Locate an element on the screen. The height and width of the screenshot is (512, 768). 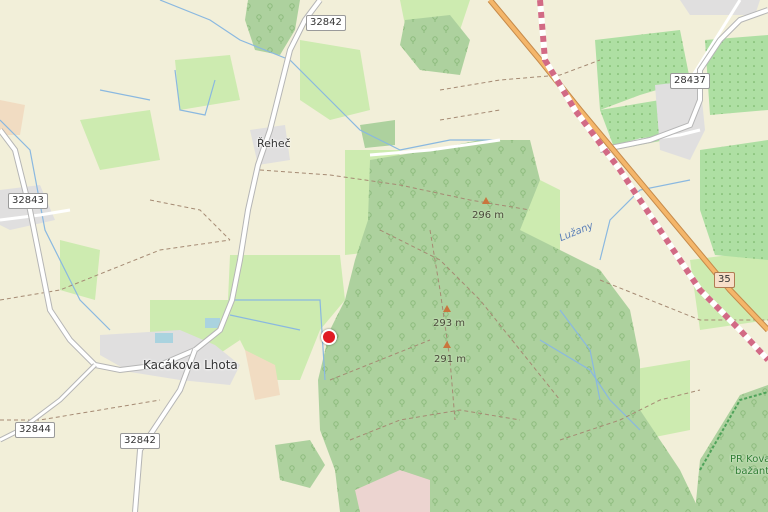
reserve-label-line-1: PR Kovac is located at coordinates (749, 459).